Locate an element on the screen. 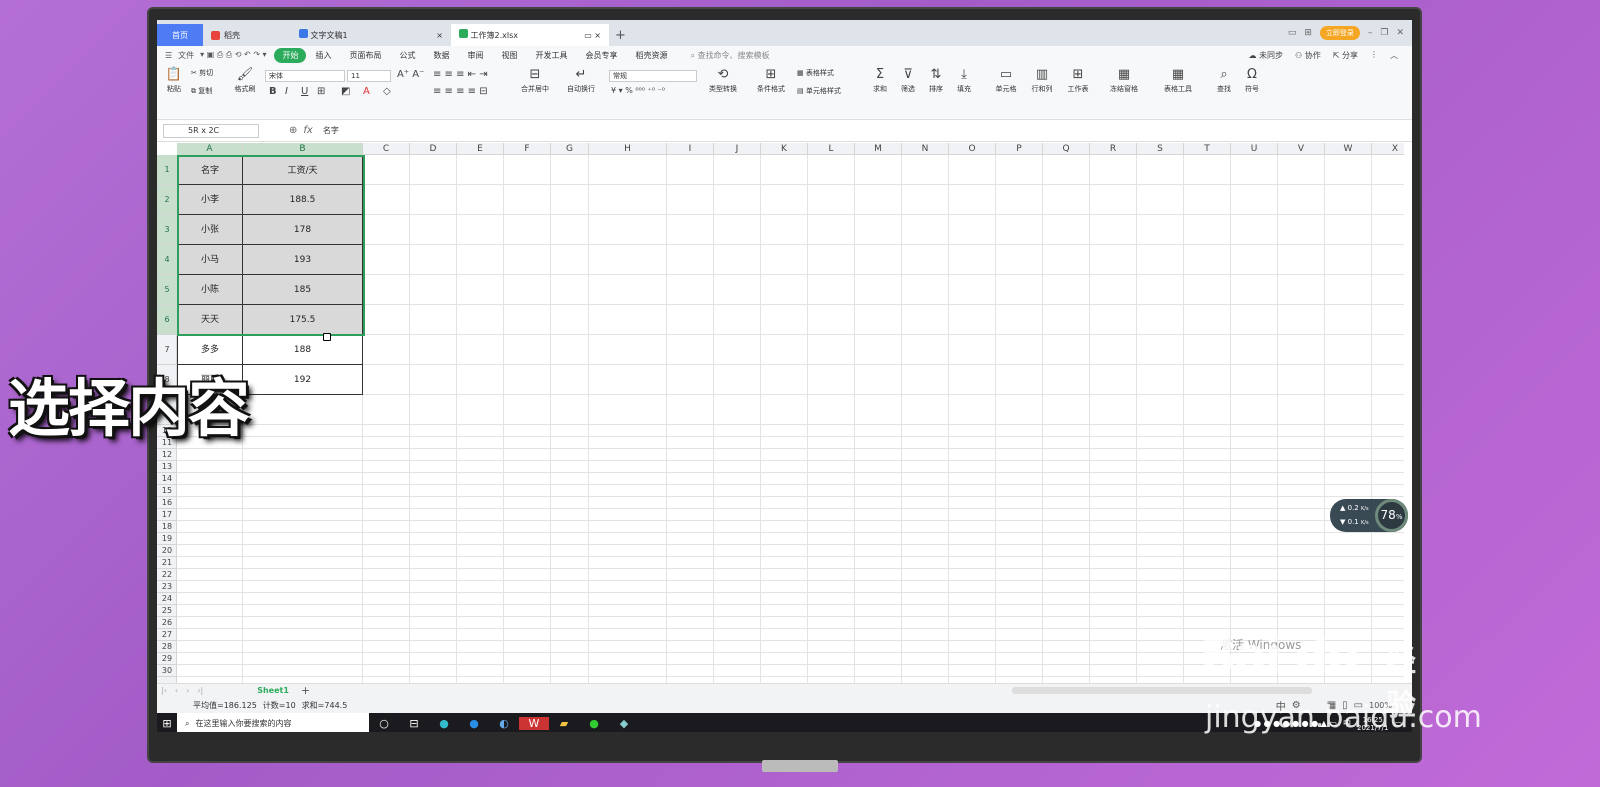  align-top-icons: ≡ ≡ ≡ ⇤ ⇥ is located at coordinates (460, 74).